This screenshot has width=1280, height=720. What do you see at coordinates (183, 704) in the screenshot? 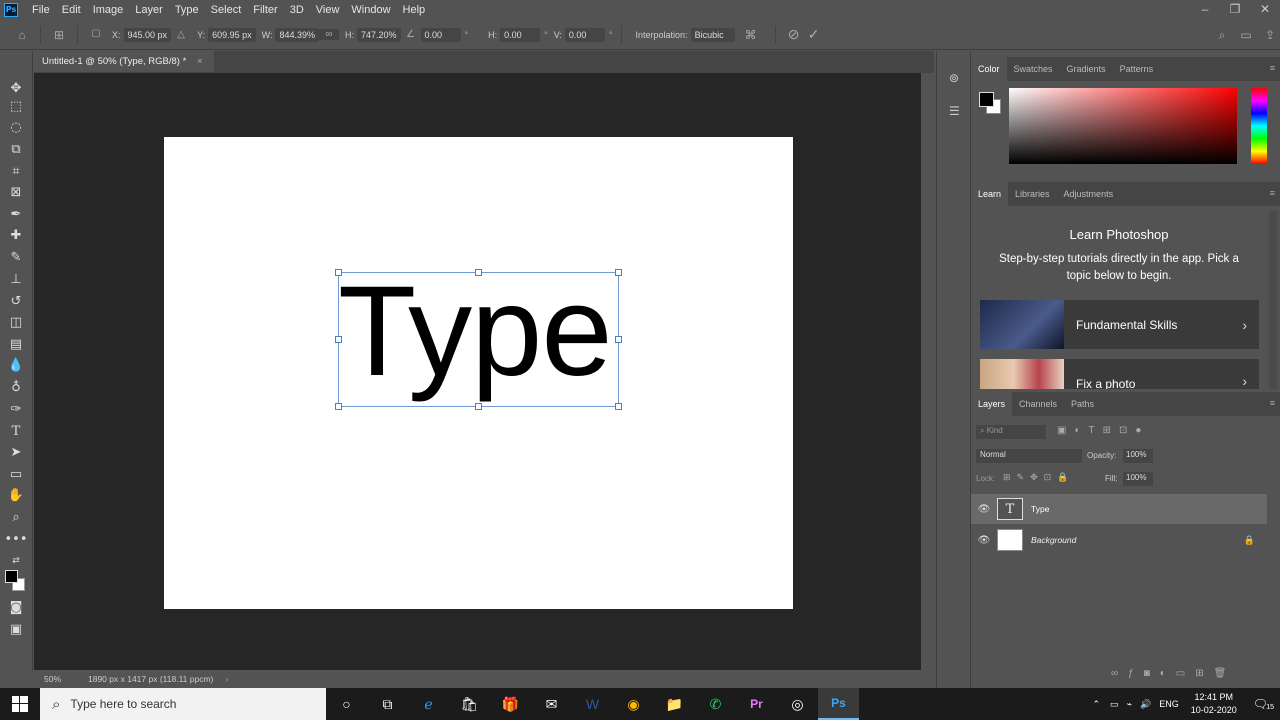
I see `taskbar-search-box: ⌕ Type here to search` at bounding box center [183, 704].